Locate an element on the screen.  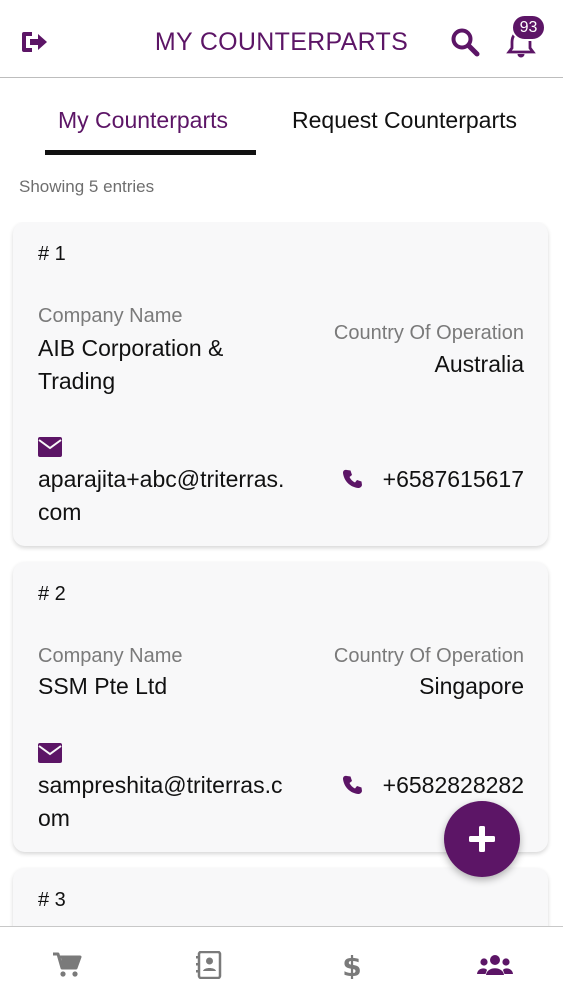
contacts-icon is located at coordinates (210, 965).